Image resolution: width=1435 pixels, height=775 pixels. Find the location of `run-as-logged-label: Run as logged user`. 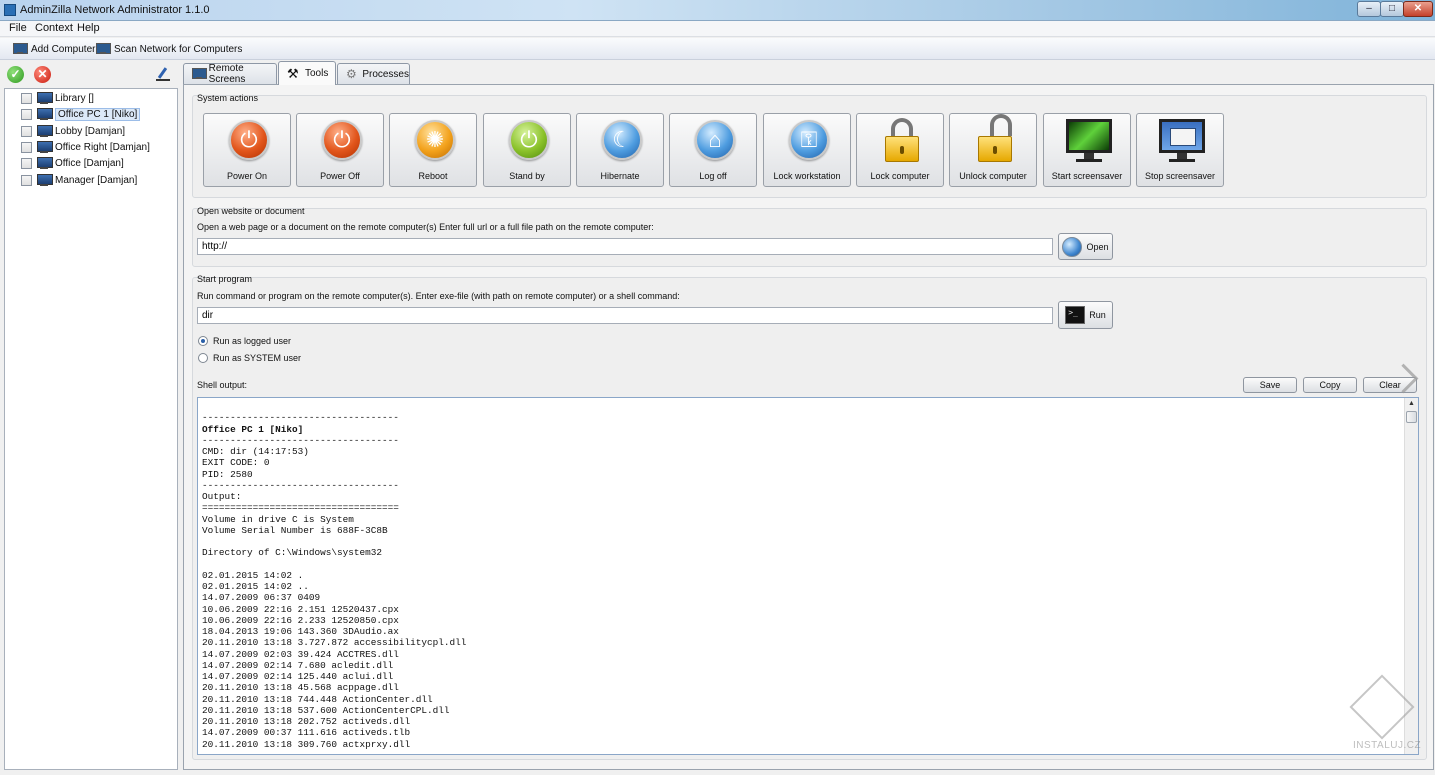

run-as-logged-label: Run as logged user is located at coordinates (252, 341).